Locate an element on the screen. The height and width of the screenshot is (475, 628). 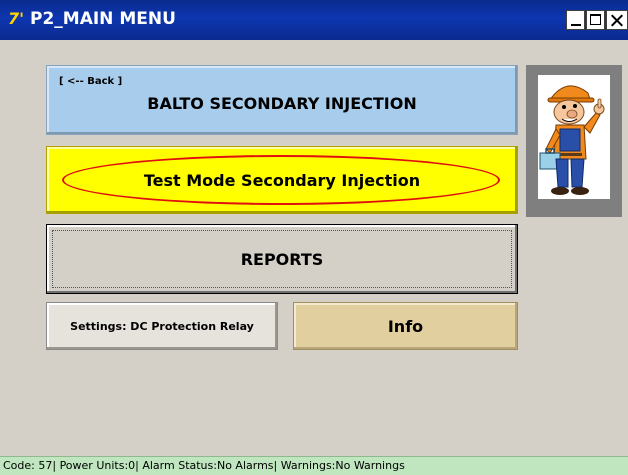
worker-mascot-icon is located at coordinates (574, 137).